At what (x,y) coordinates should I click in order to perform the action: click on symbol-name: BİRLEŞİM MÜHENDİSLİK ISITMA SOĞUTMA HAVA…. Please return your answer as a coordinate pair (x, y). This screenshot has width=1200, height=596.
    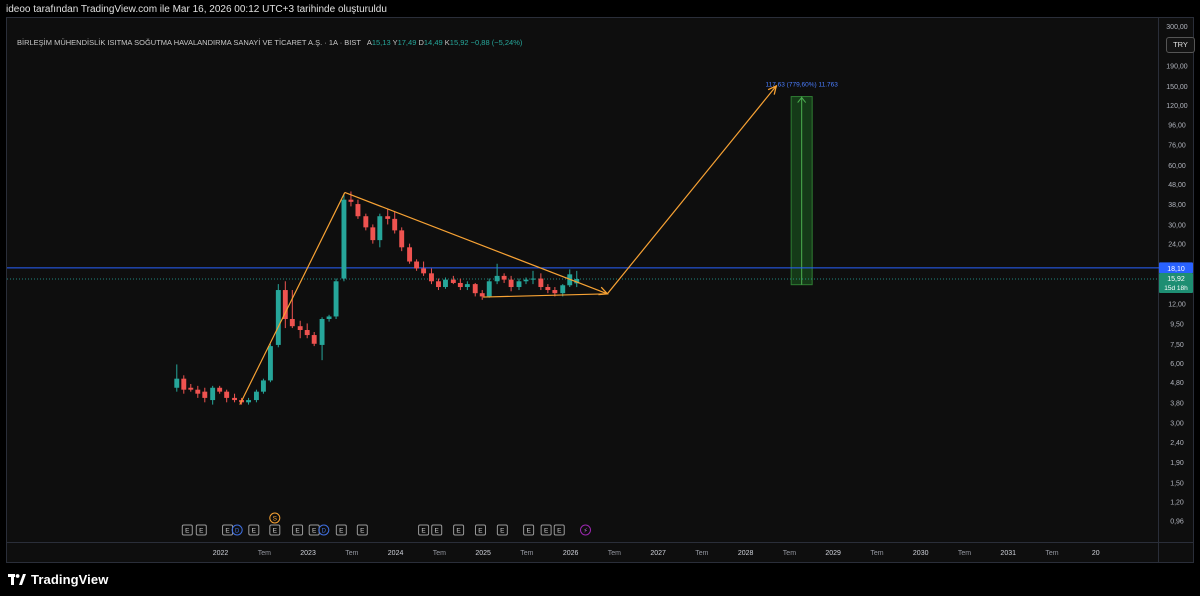
    Looking at the image, I should click on (189, 42).